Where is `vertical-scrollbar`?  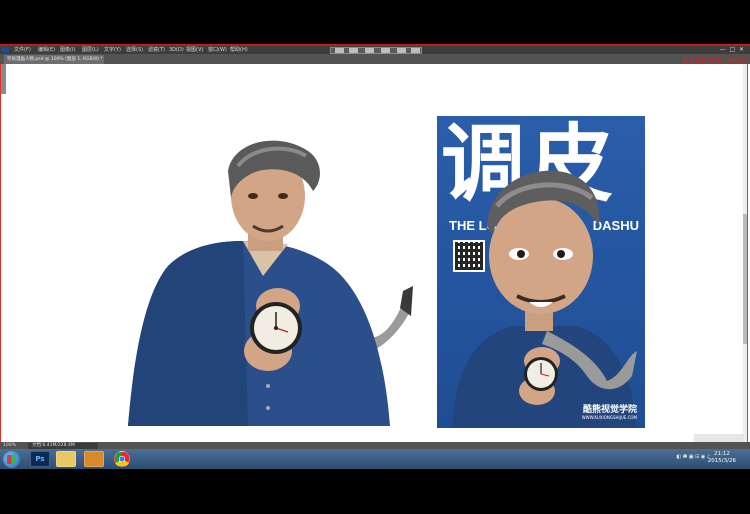 vertical-scrollbar is located at coordinates (745, 254).